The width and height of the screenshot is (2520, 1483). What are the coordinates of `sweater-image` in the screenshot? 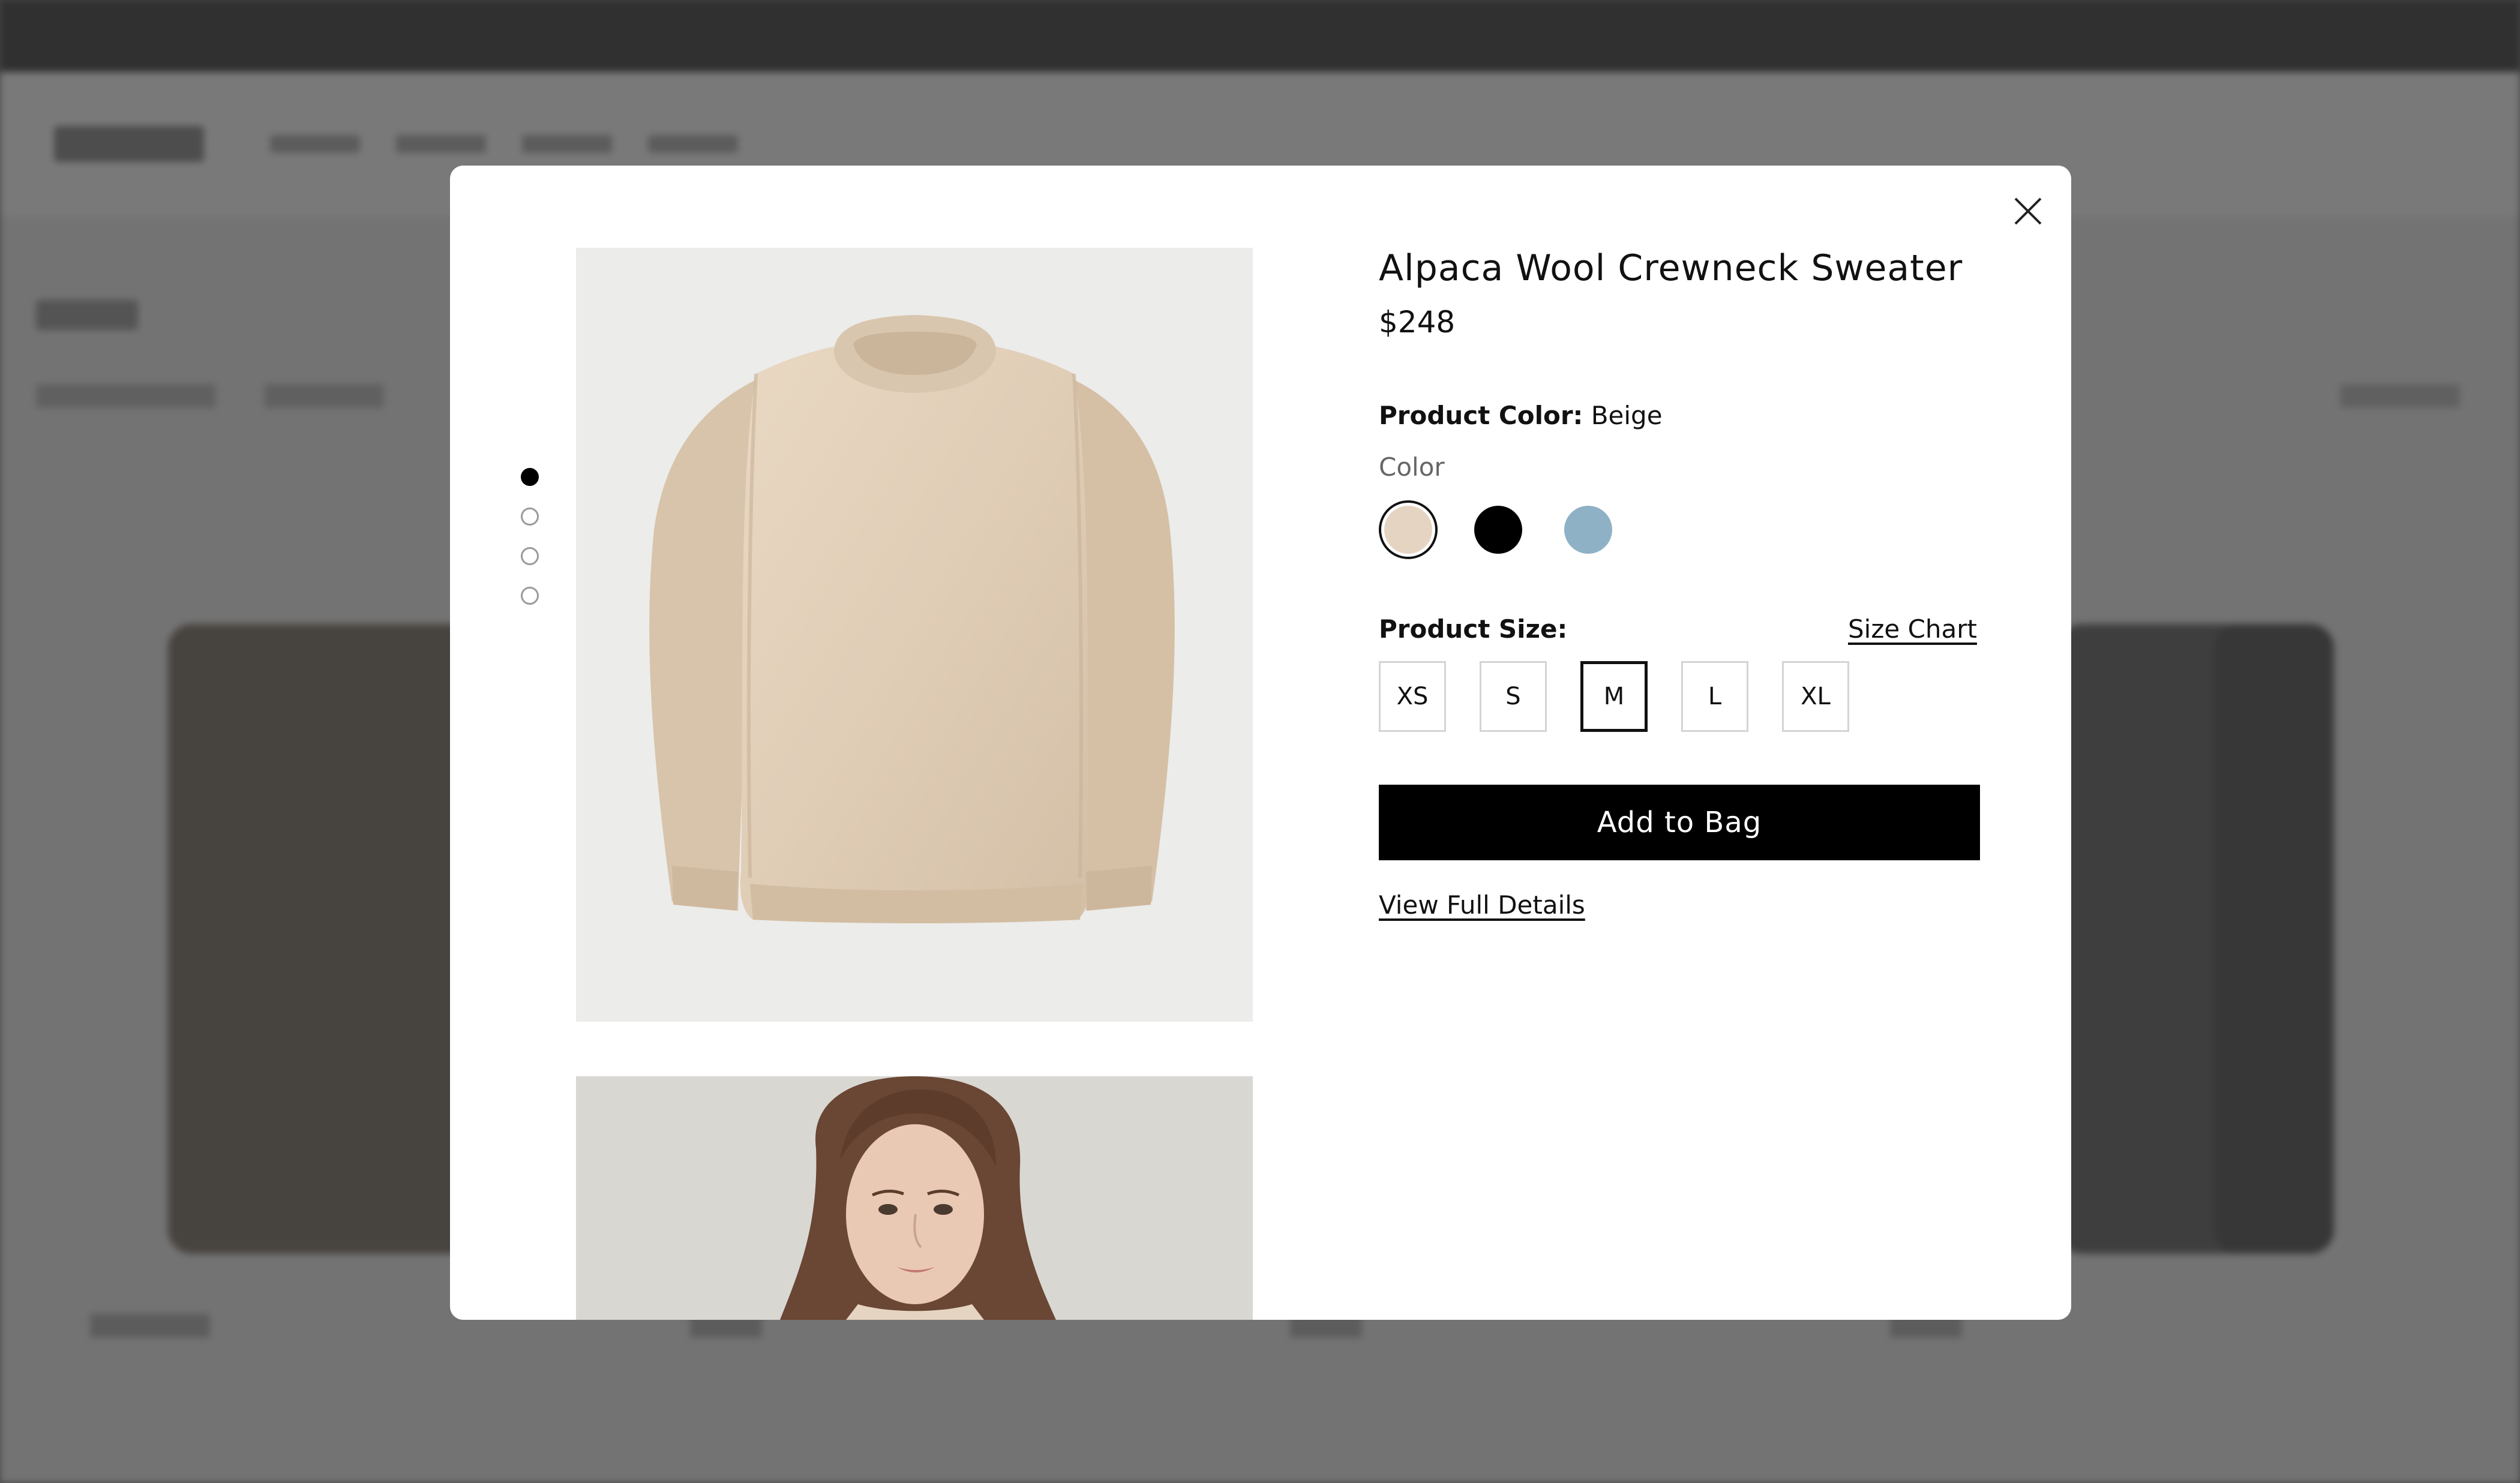 It's located at (912, 619).